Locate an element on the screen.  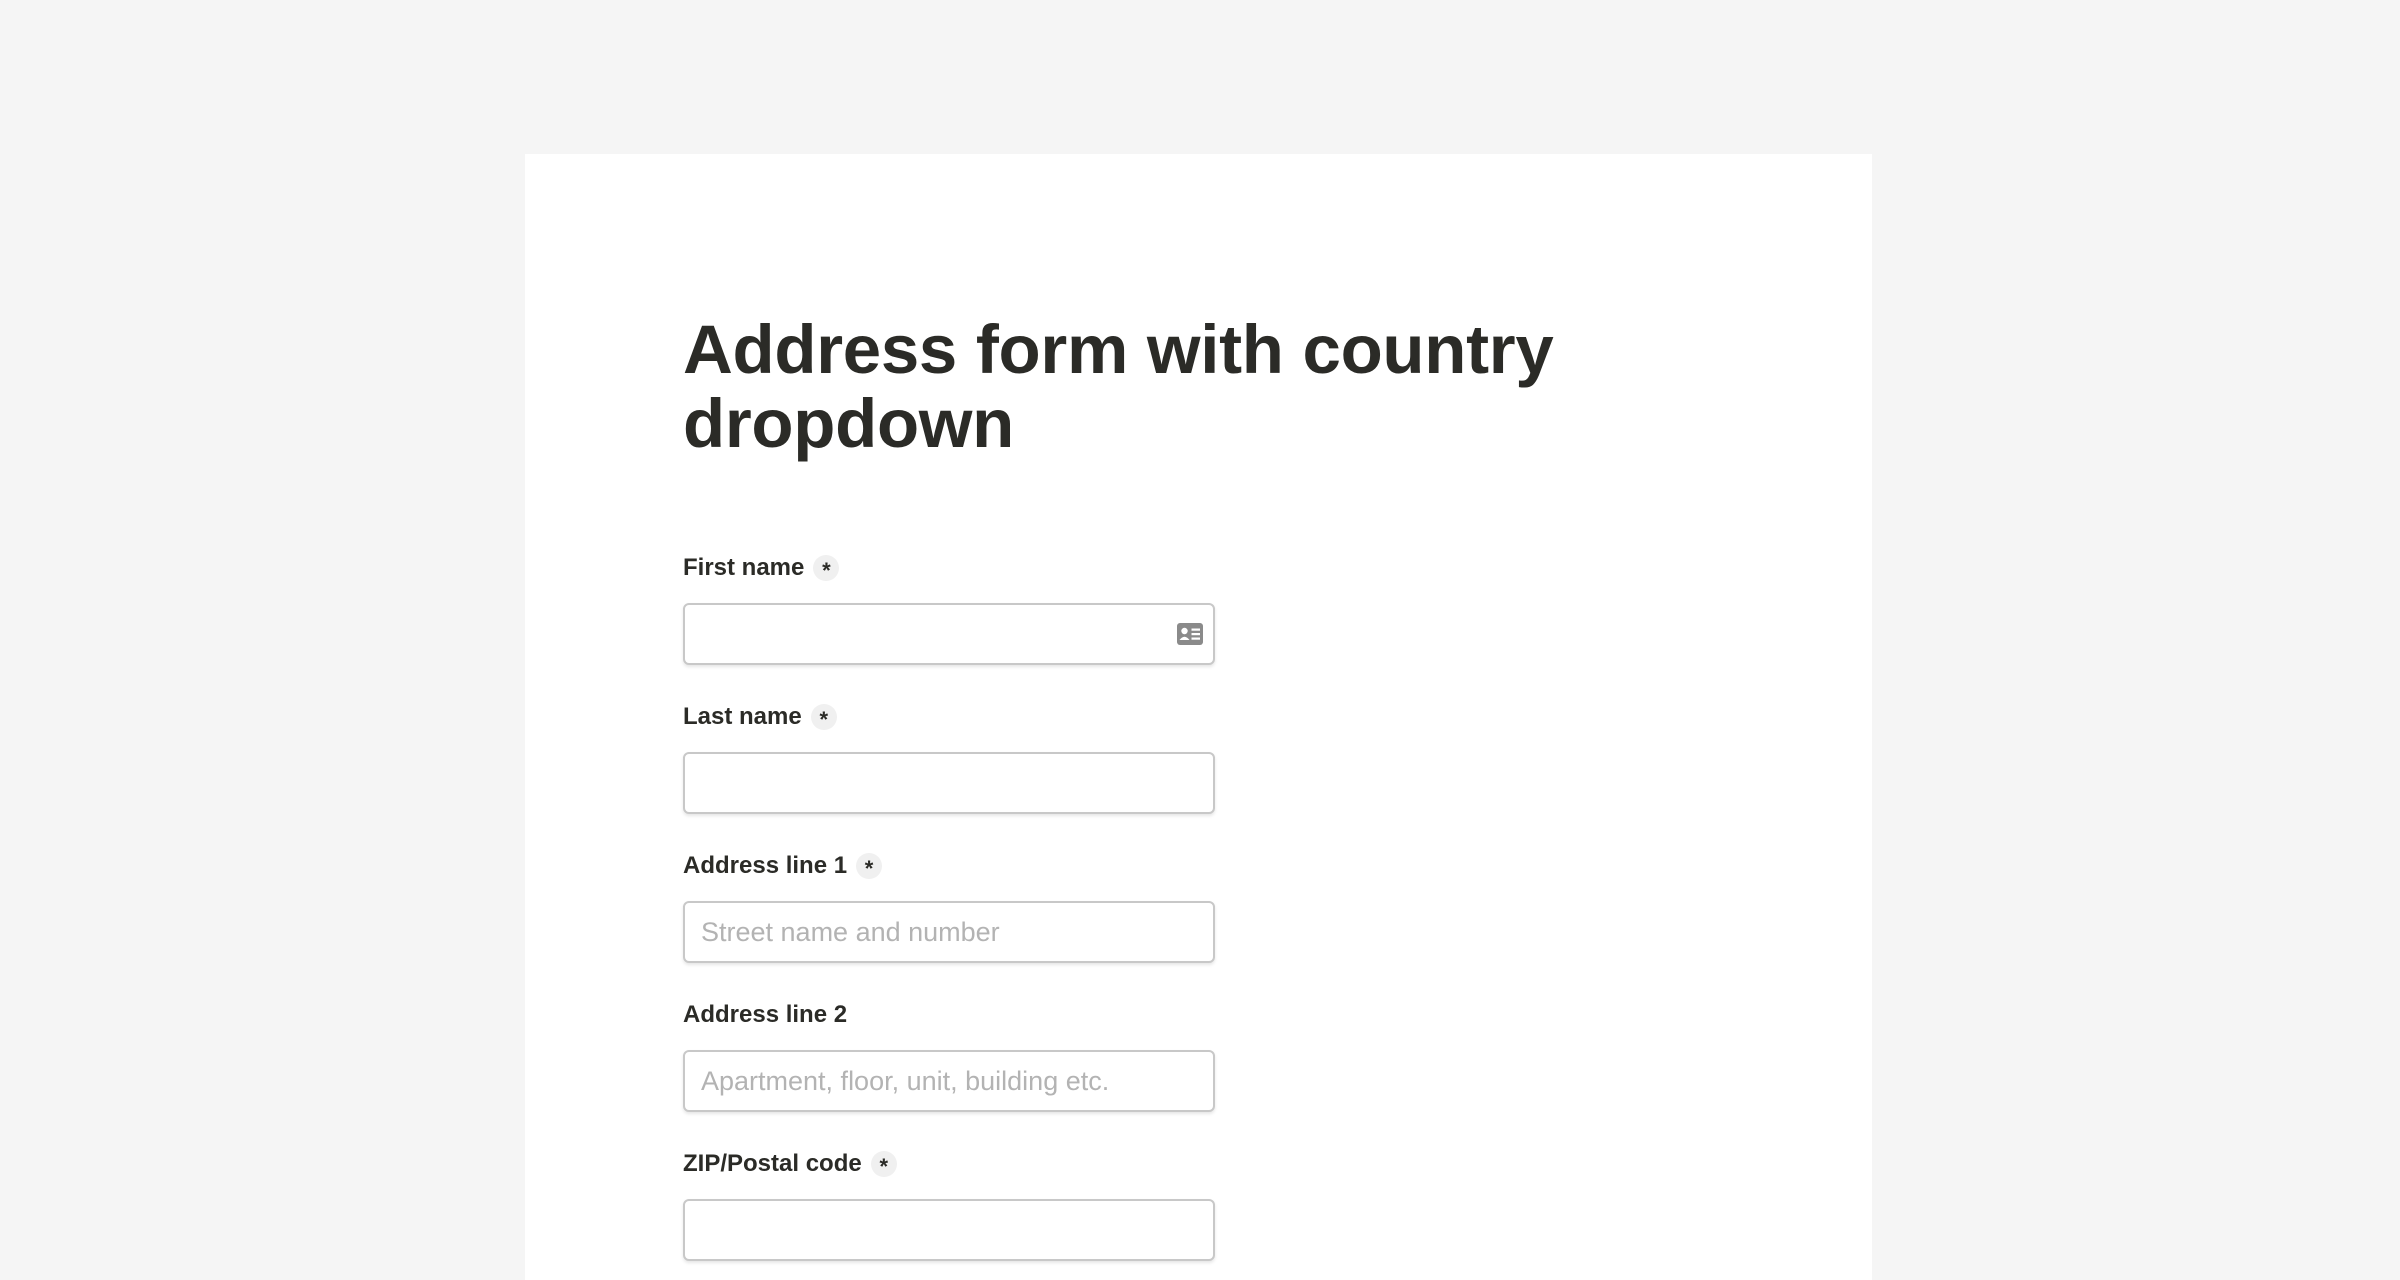
last-name-label: Last name is located at coordinates (742, 716).